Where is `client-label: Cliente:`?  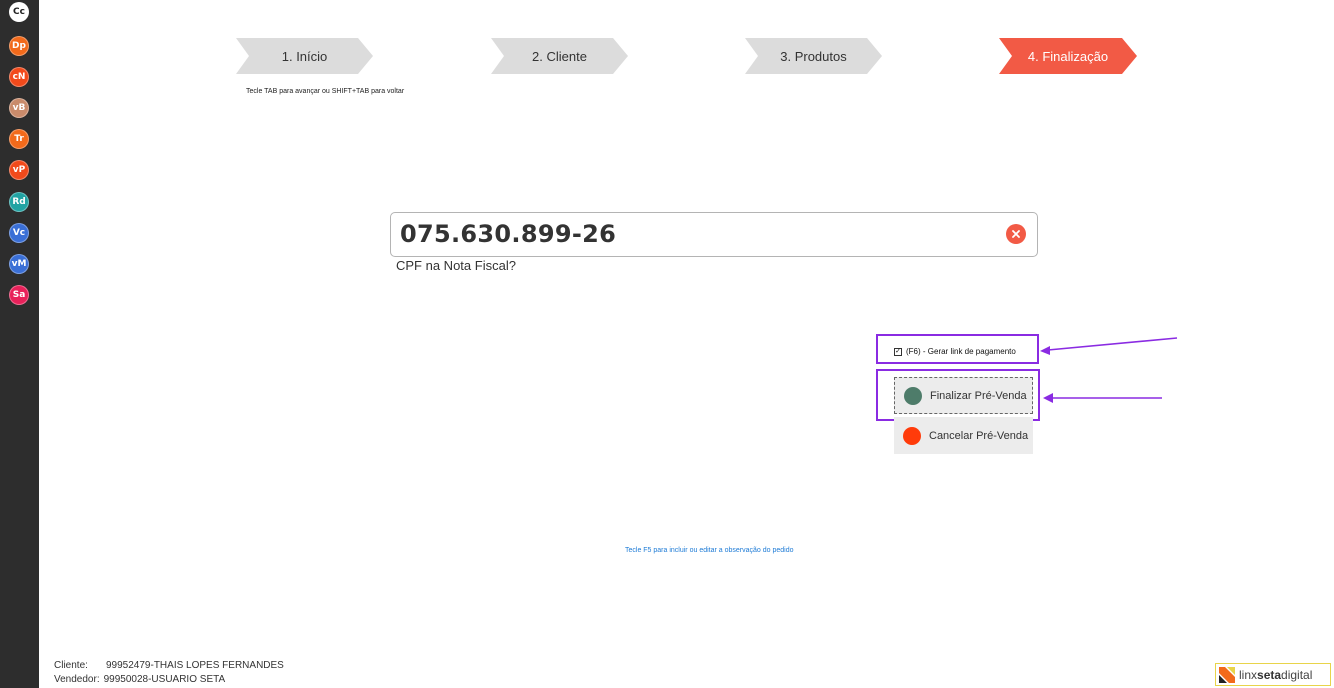 client-label: Cliente: is located at coordinates (71, 665).